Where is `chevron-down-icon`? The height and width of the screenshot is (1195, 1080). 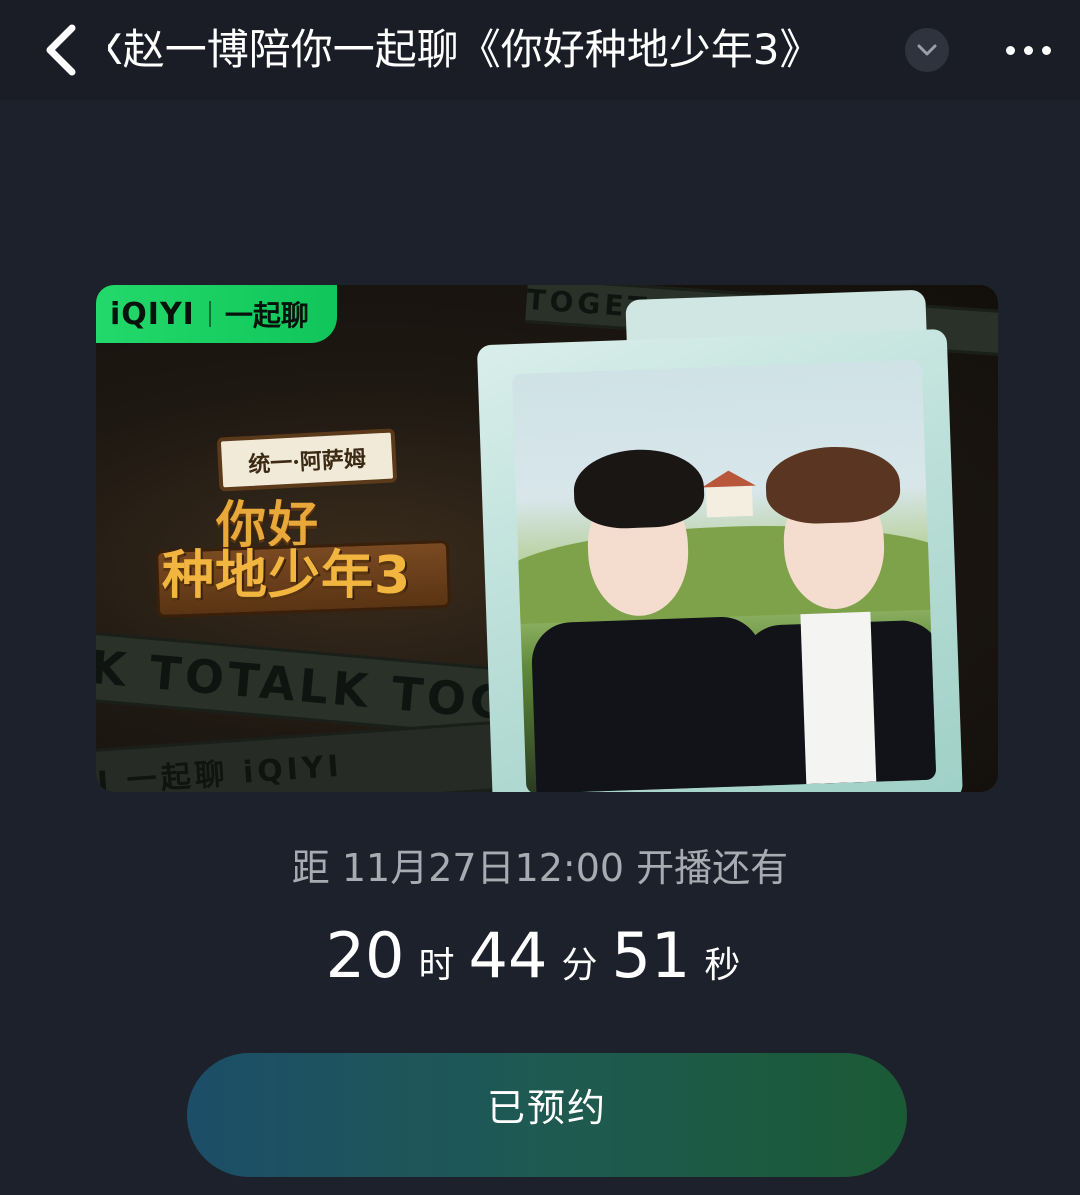 chevron-down-icon is located at coordinates (927, 50).